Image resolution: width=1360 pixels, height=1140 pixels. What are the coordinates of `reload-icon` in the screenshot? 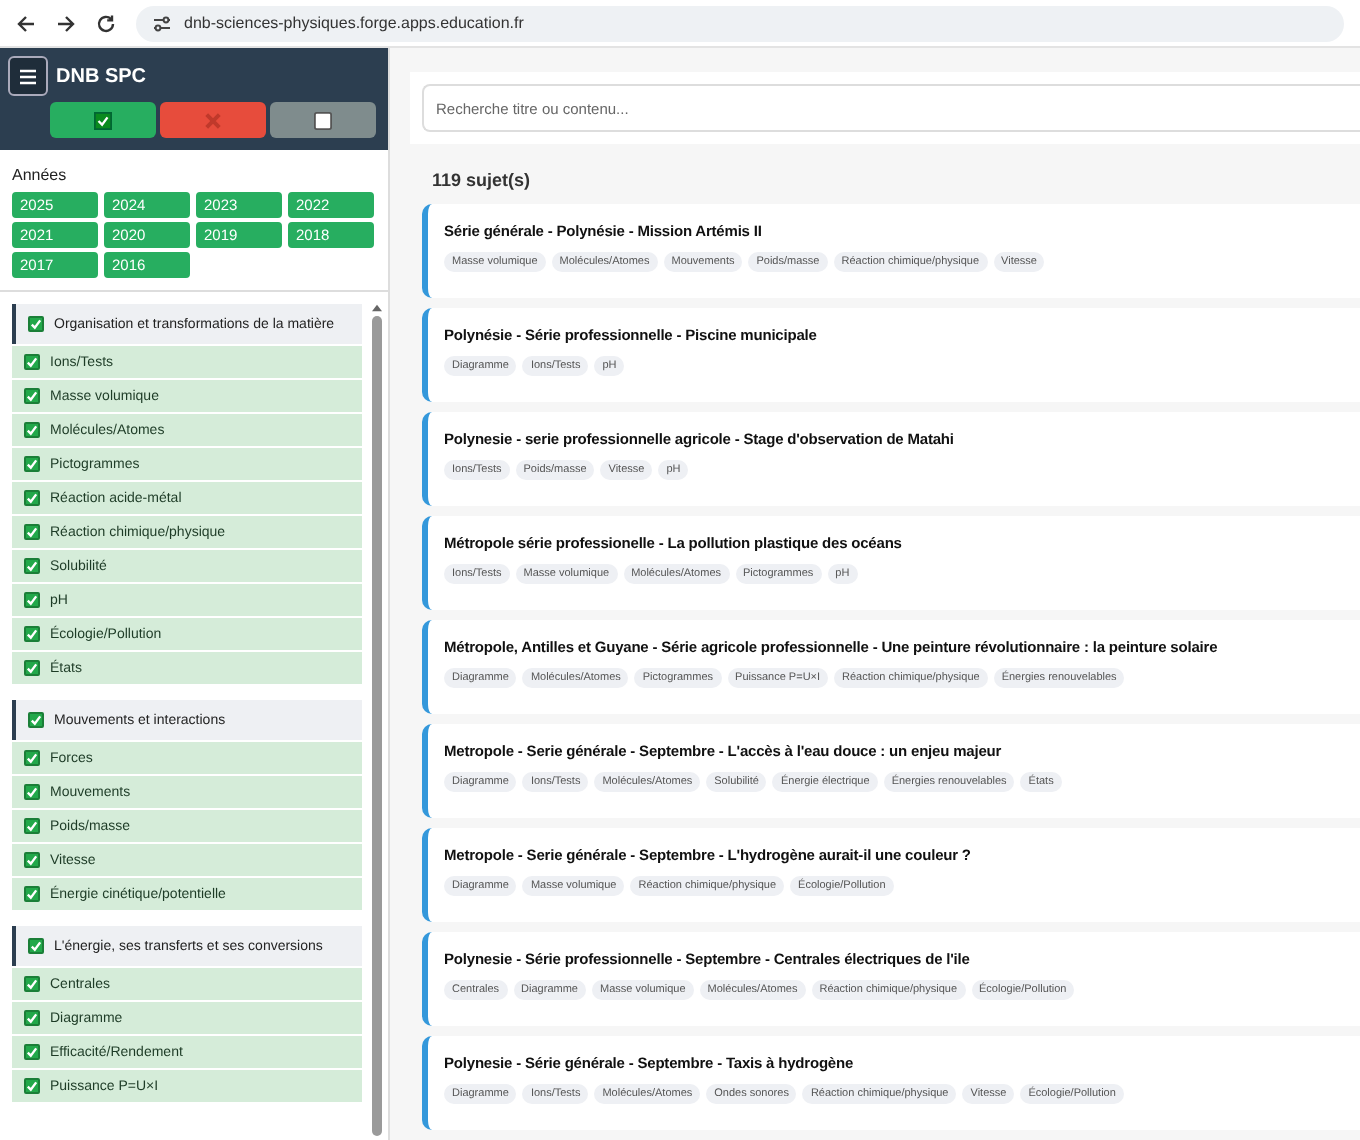 It's located at (106, 23).